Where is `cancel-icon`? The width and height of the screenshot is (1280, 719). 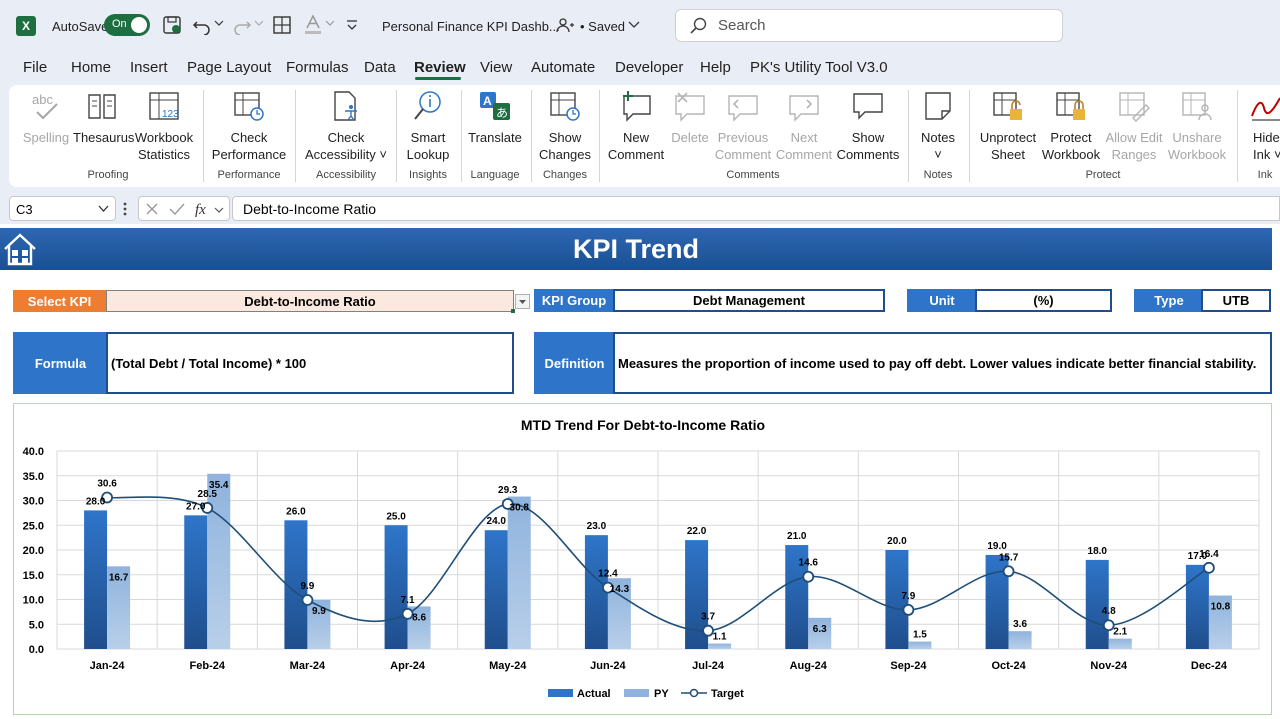
cancel-icon is located at coordinates (152, 209).